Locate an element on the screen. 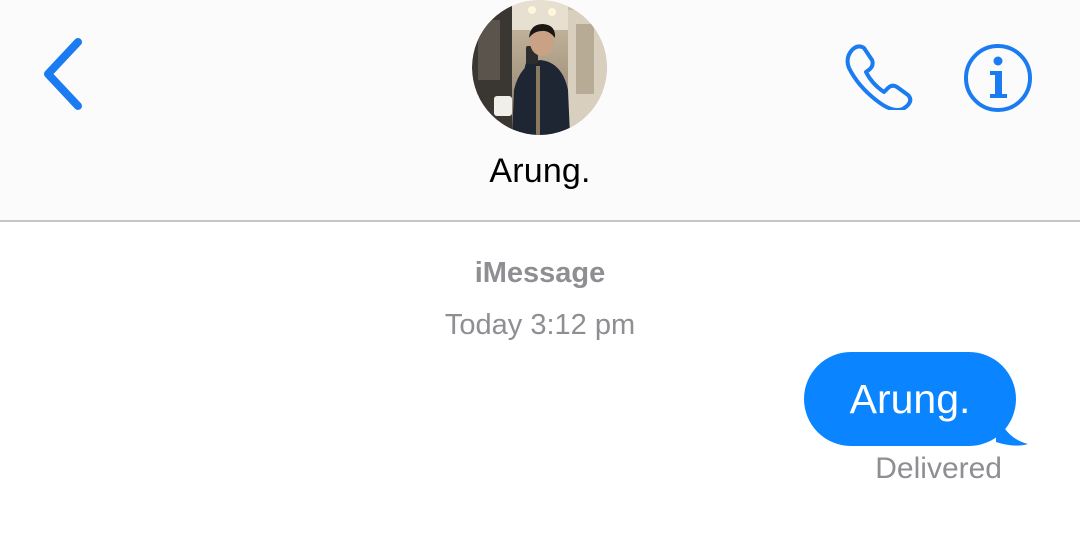 The width and height of the screenshot is (1080, 536). contact-avatar is located at coordinates (539, 67).